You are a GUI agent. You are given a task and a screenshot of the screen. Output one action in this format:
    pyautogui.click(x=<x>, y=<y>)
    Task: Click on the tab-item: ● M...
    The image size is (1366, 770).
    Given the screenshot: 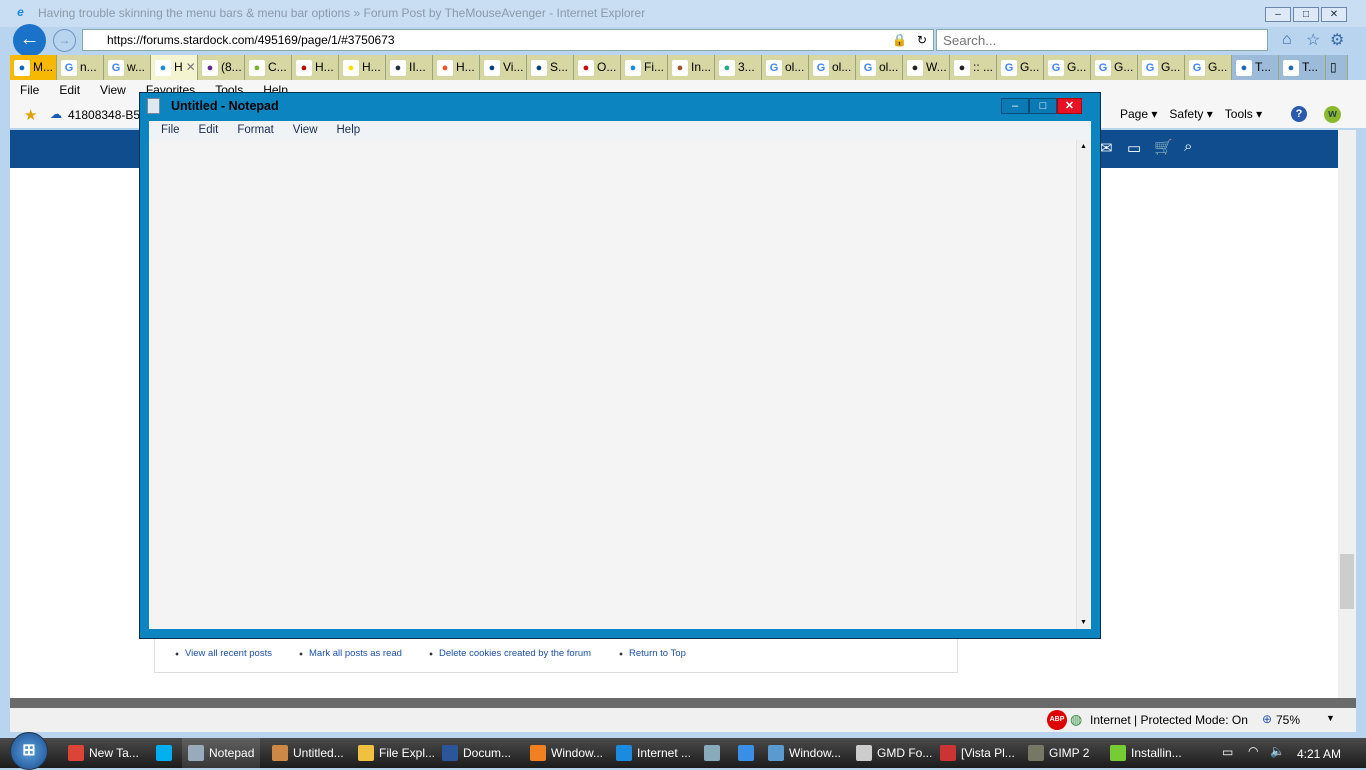 What is the action you would take?
    pyautogui.click(x=33, y=67)
    